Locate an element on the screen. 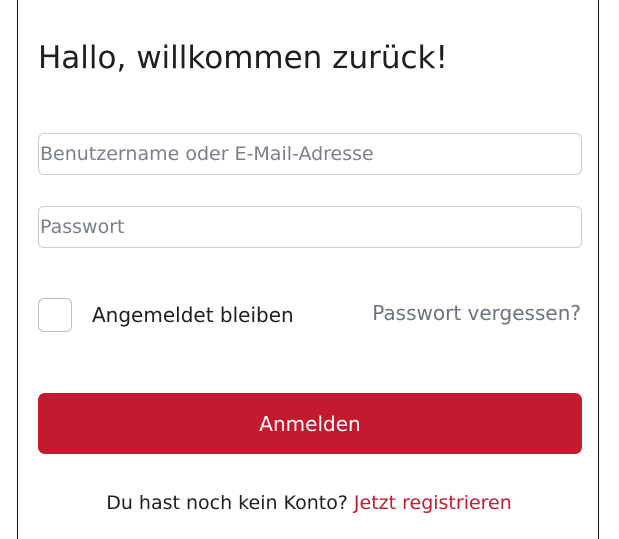 This screenshot has height=539, width=619. username-field is located at coordinates (310, 154).